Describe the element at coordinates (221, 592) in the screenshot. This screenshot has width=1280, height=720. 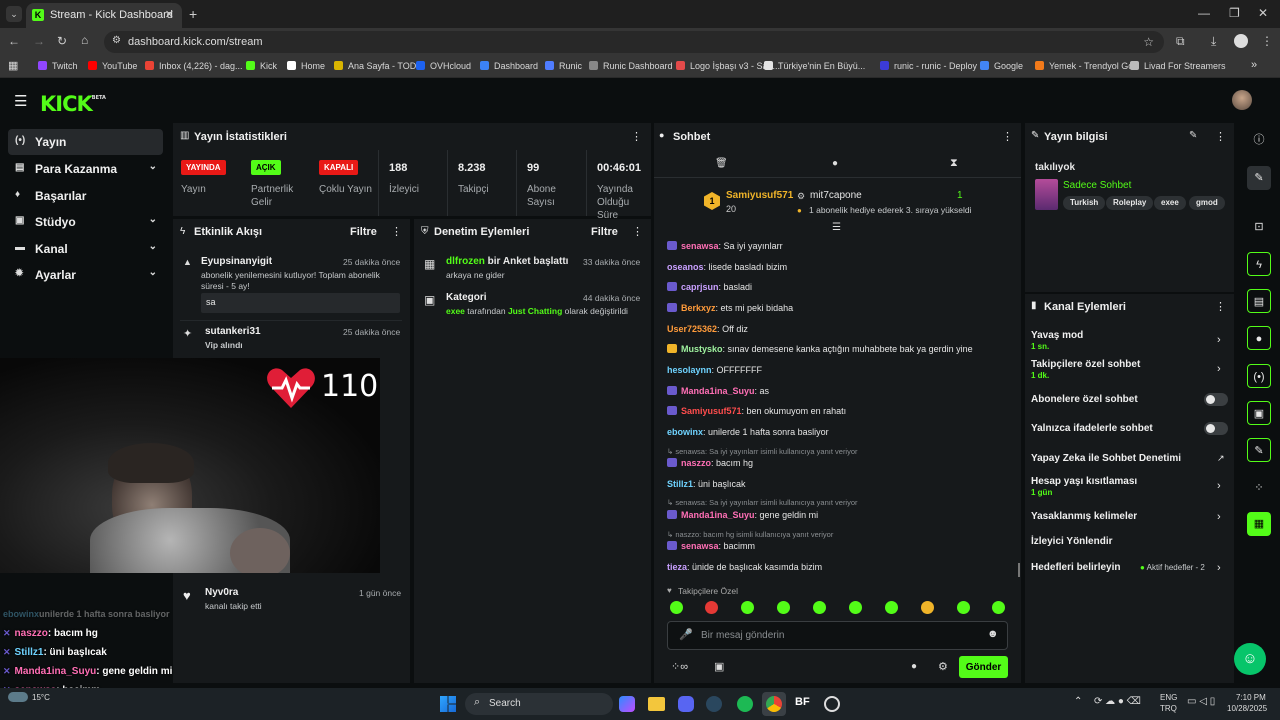
I see `activity-user: Nyv0ra` at that location.